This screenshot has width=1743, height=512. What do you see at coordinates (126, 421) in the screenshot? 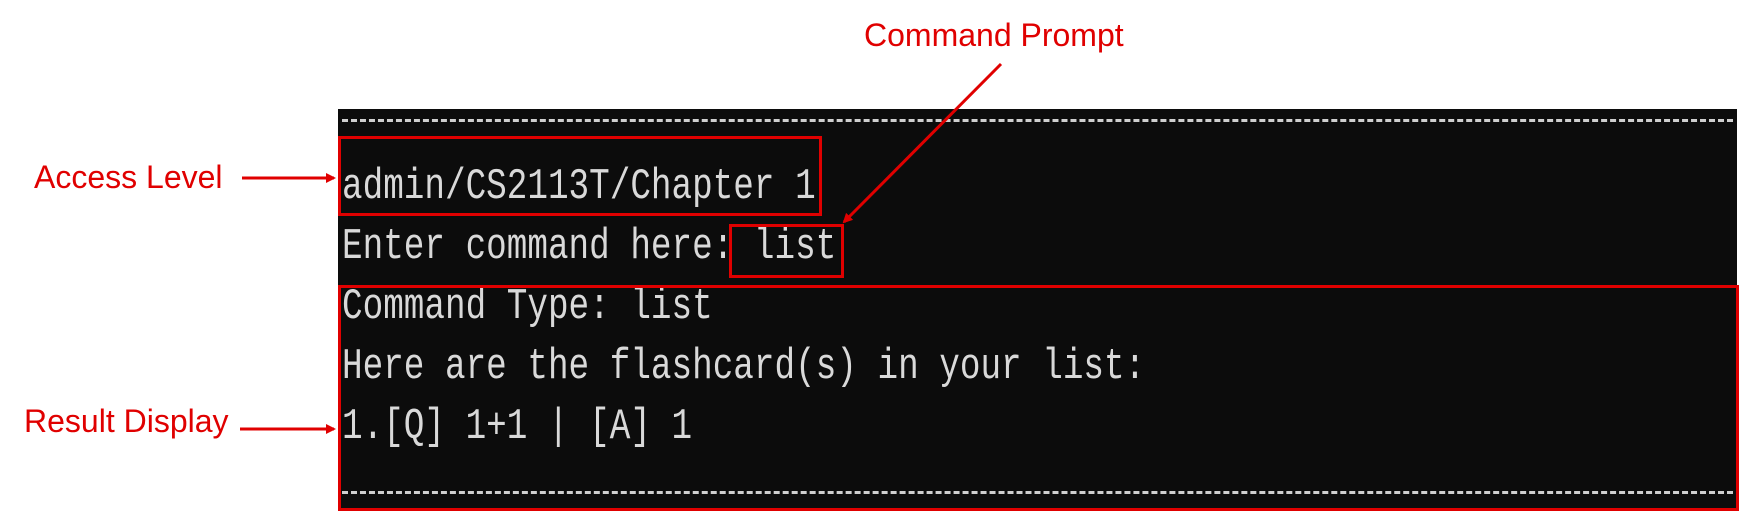
I see `result-display-callout: Result Display` at bounding box center [126, 421].